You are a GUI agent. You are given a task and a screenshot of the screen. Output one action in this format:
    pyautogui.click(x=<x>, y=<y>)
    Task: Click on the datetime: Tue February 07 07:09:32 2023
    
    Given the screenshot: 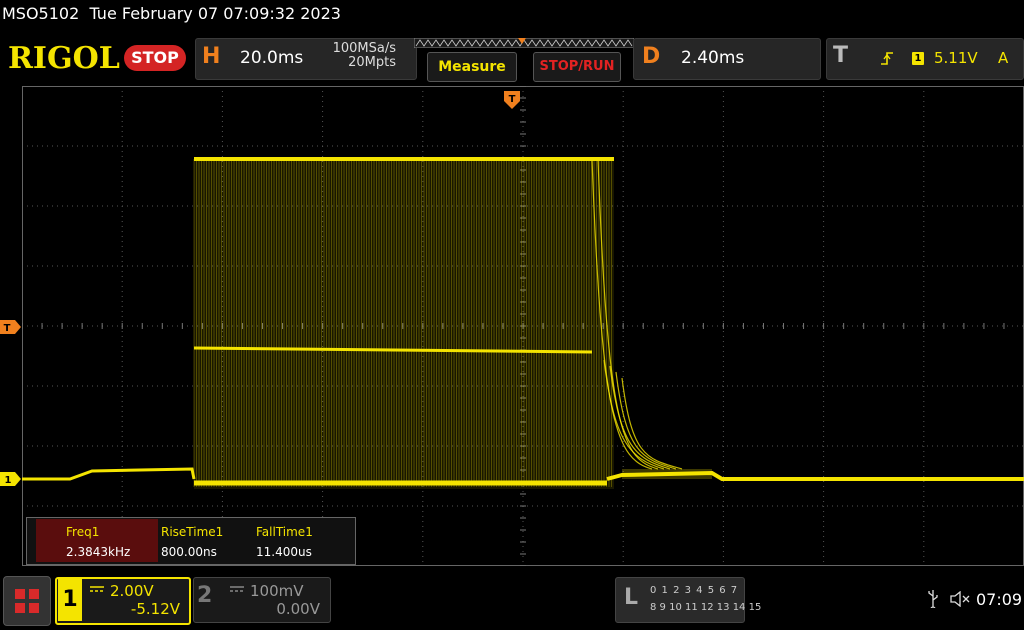 What is the action you would take?
    pyautogui.click(x=215, y=13)
    